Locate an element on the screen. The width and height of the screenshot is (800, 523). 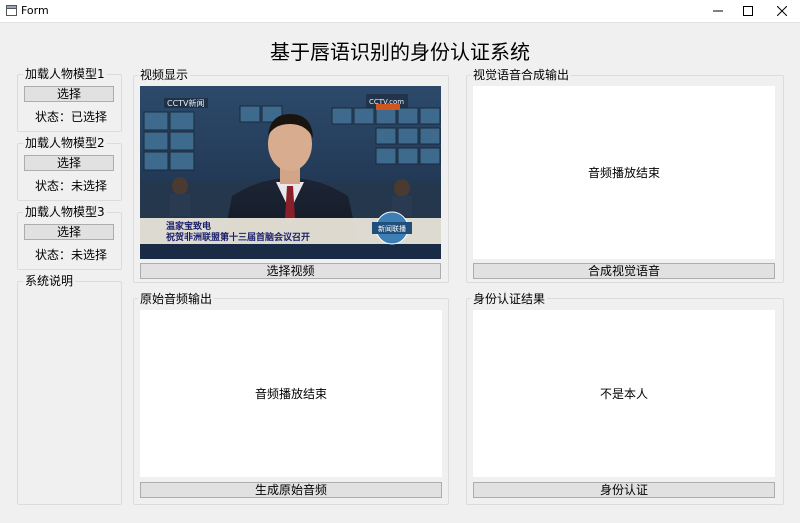
synth-status: 音频播放结束 is located at coordinates (623, 173).